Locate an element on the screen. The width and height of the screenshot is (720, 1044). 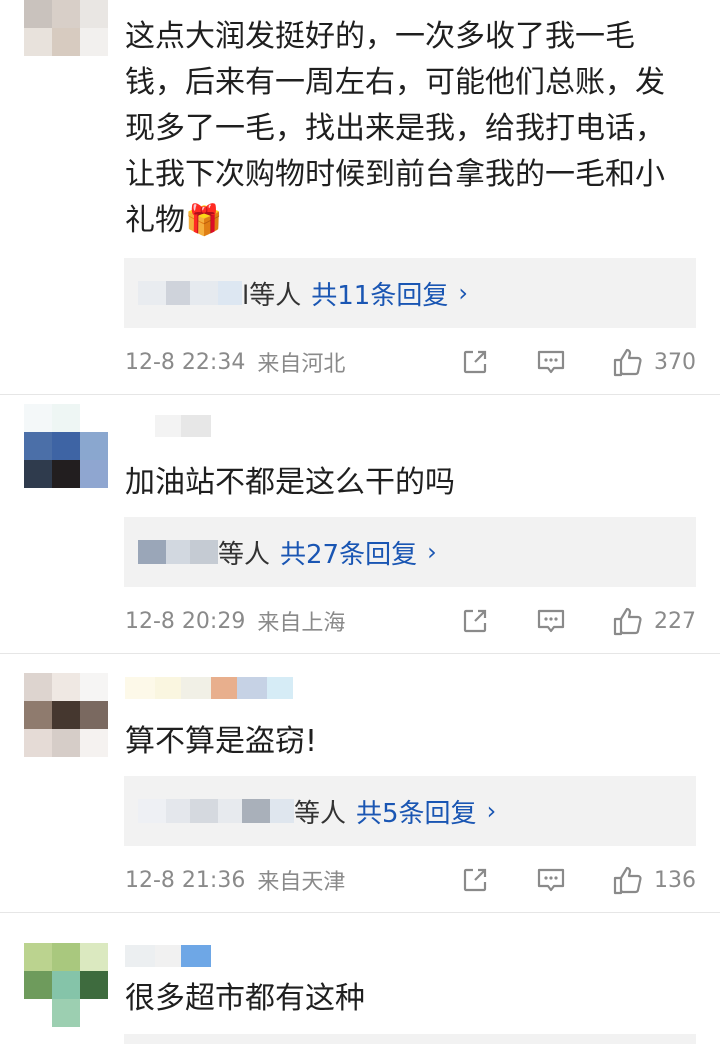
reply-summary: l等人 共11条回复 › is located at coordinates (410, 293).